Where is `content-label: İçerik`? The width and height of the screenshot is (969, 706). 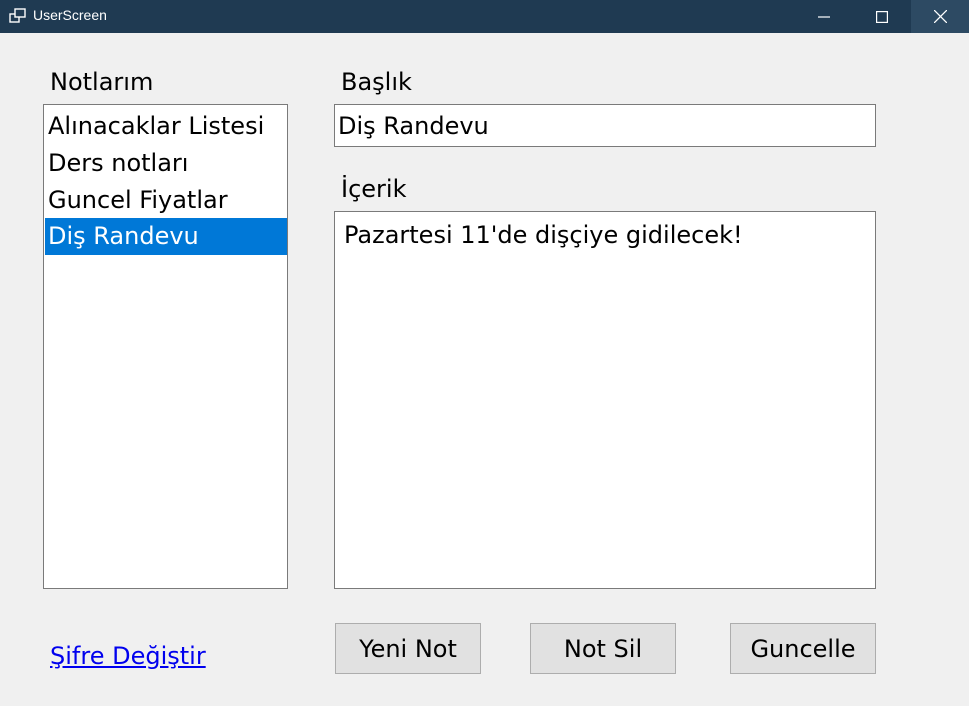
content-label: İçerik is located at coordinates (374, 189).